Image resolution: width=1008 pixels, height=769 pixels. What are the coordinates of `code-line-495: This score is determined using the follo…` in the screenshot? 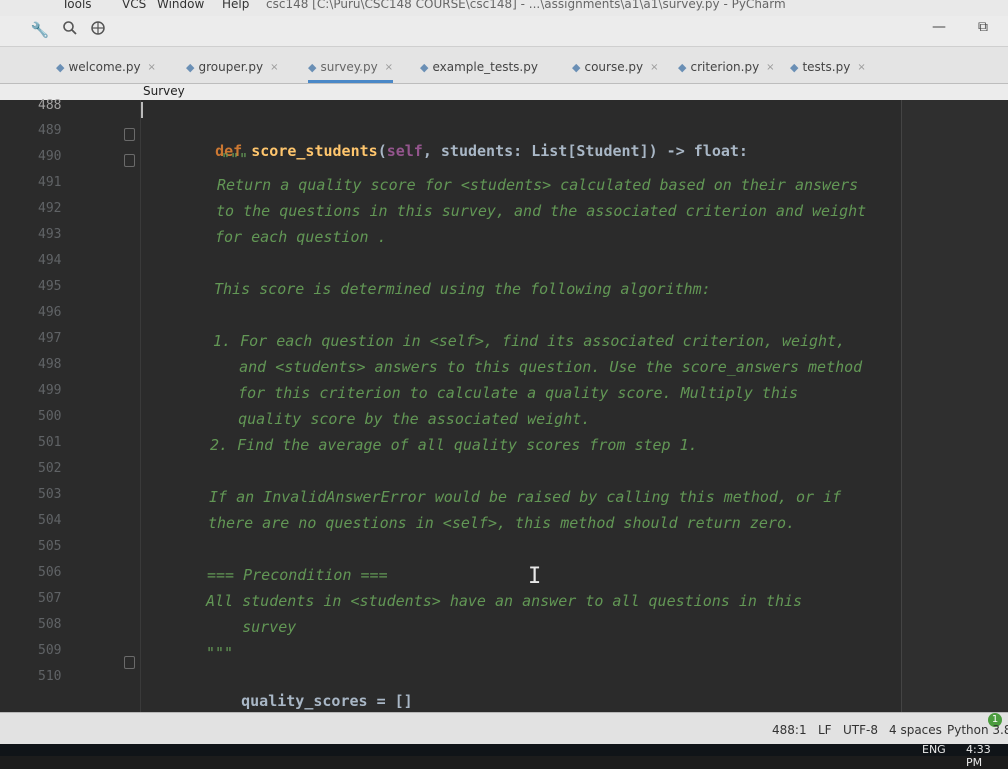 It's located at (462, 289).